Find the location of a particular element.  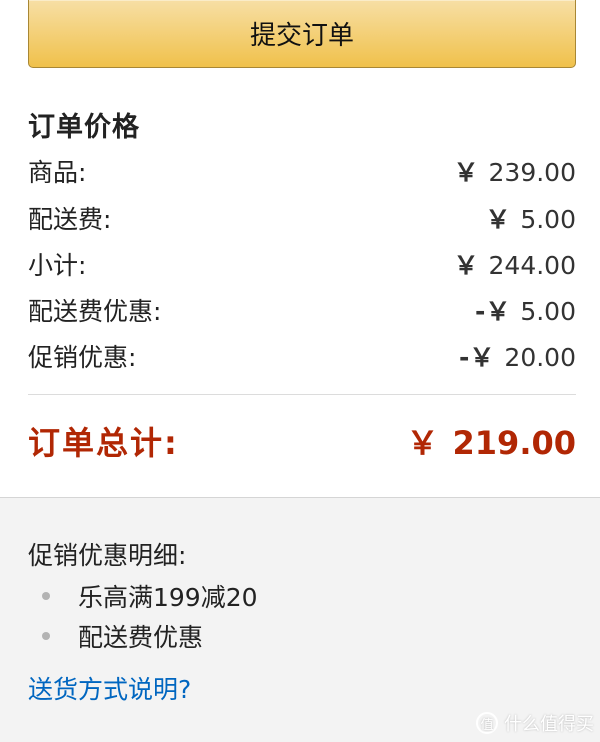

line-label: 促销优惠: is located at coordinates (82, 357).